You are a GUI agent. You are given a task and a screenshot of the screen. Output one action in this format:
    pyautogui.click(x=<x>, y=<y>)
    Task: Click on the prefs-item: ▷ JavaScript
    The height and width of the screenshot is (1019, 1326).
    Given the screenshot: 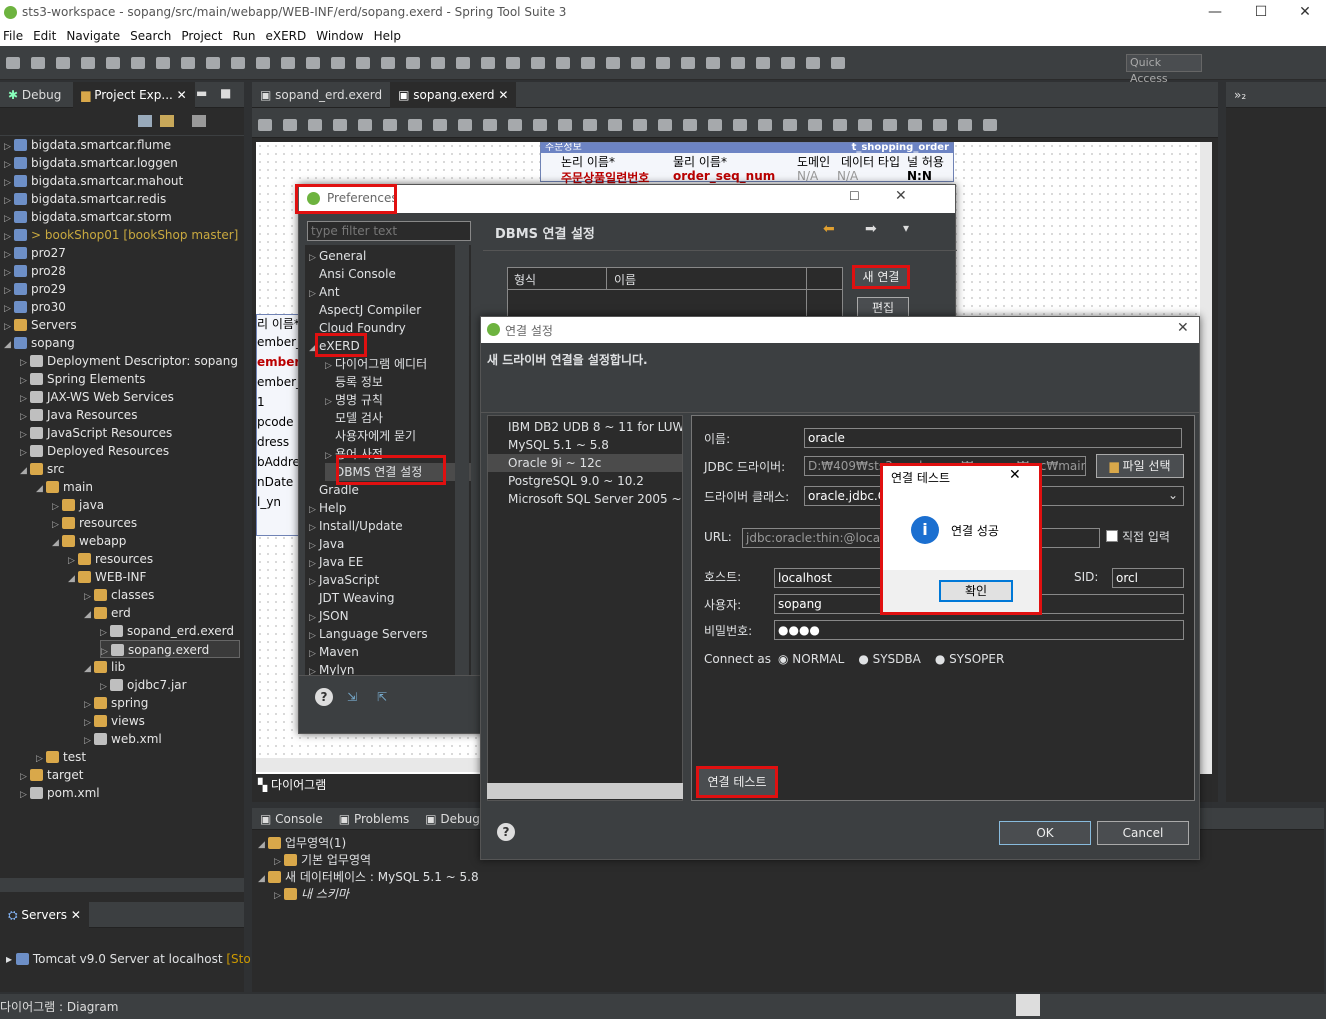 What is the action you would take?
    pyautogui.click(x=344, y=580)
    